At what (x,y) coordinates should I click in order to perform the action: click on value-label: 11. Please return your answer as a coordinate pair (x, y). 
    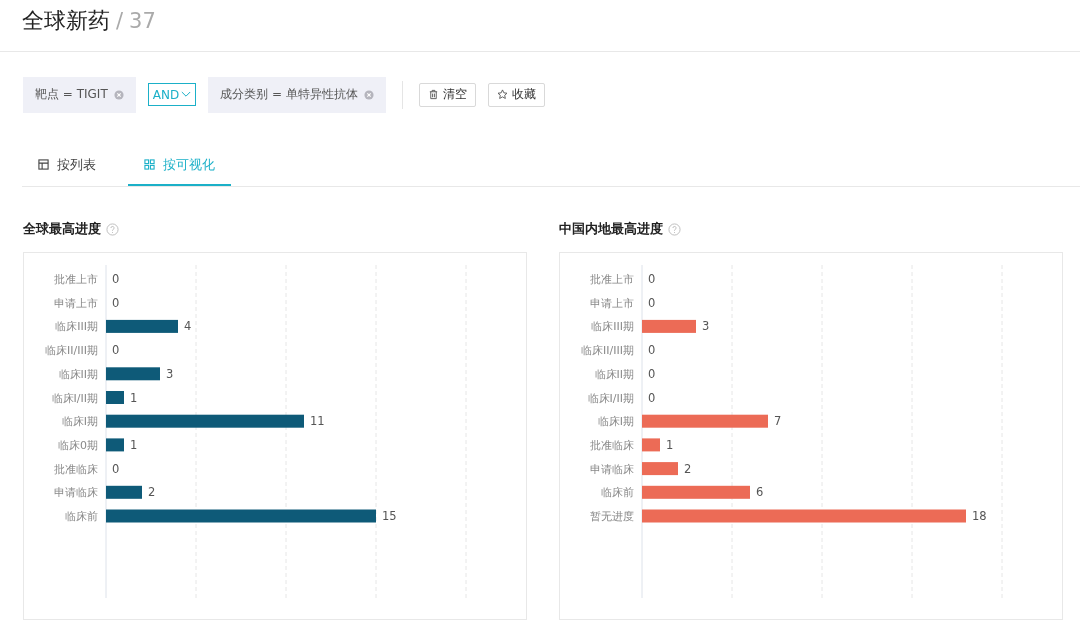
    Looking at the image, I should click on (317, 421).